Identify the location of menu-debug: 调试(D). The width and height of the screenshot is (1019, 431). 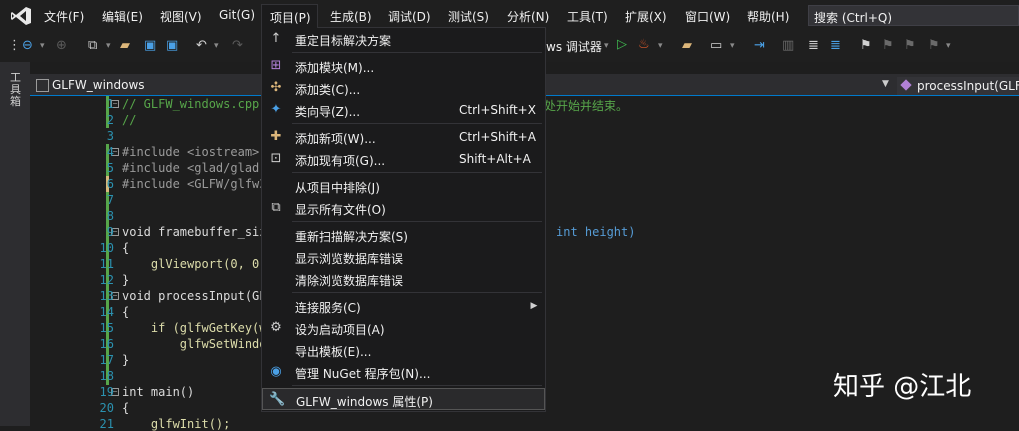
(409, 16).